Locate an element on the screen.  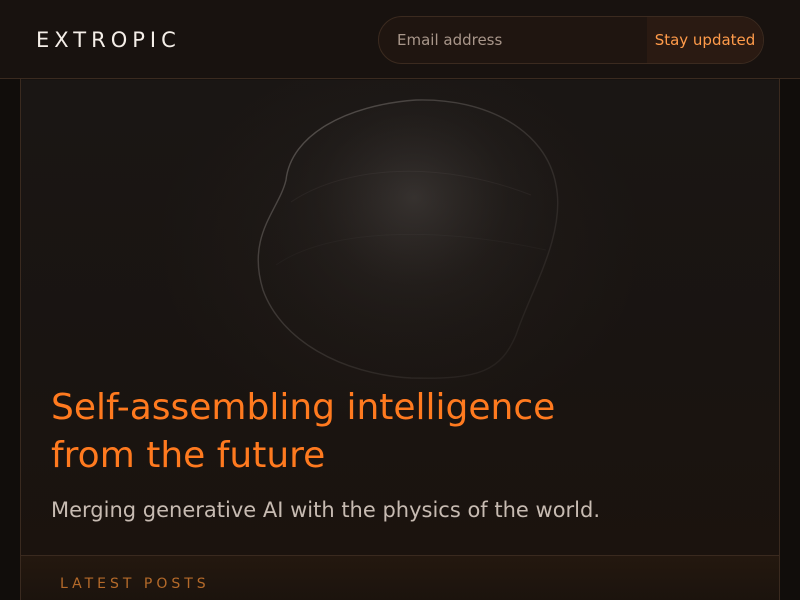
right-frame is located at coordinates (789, 300).